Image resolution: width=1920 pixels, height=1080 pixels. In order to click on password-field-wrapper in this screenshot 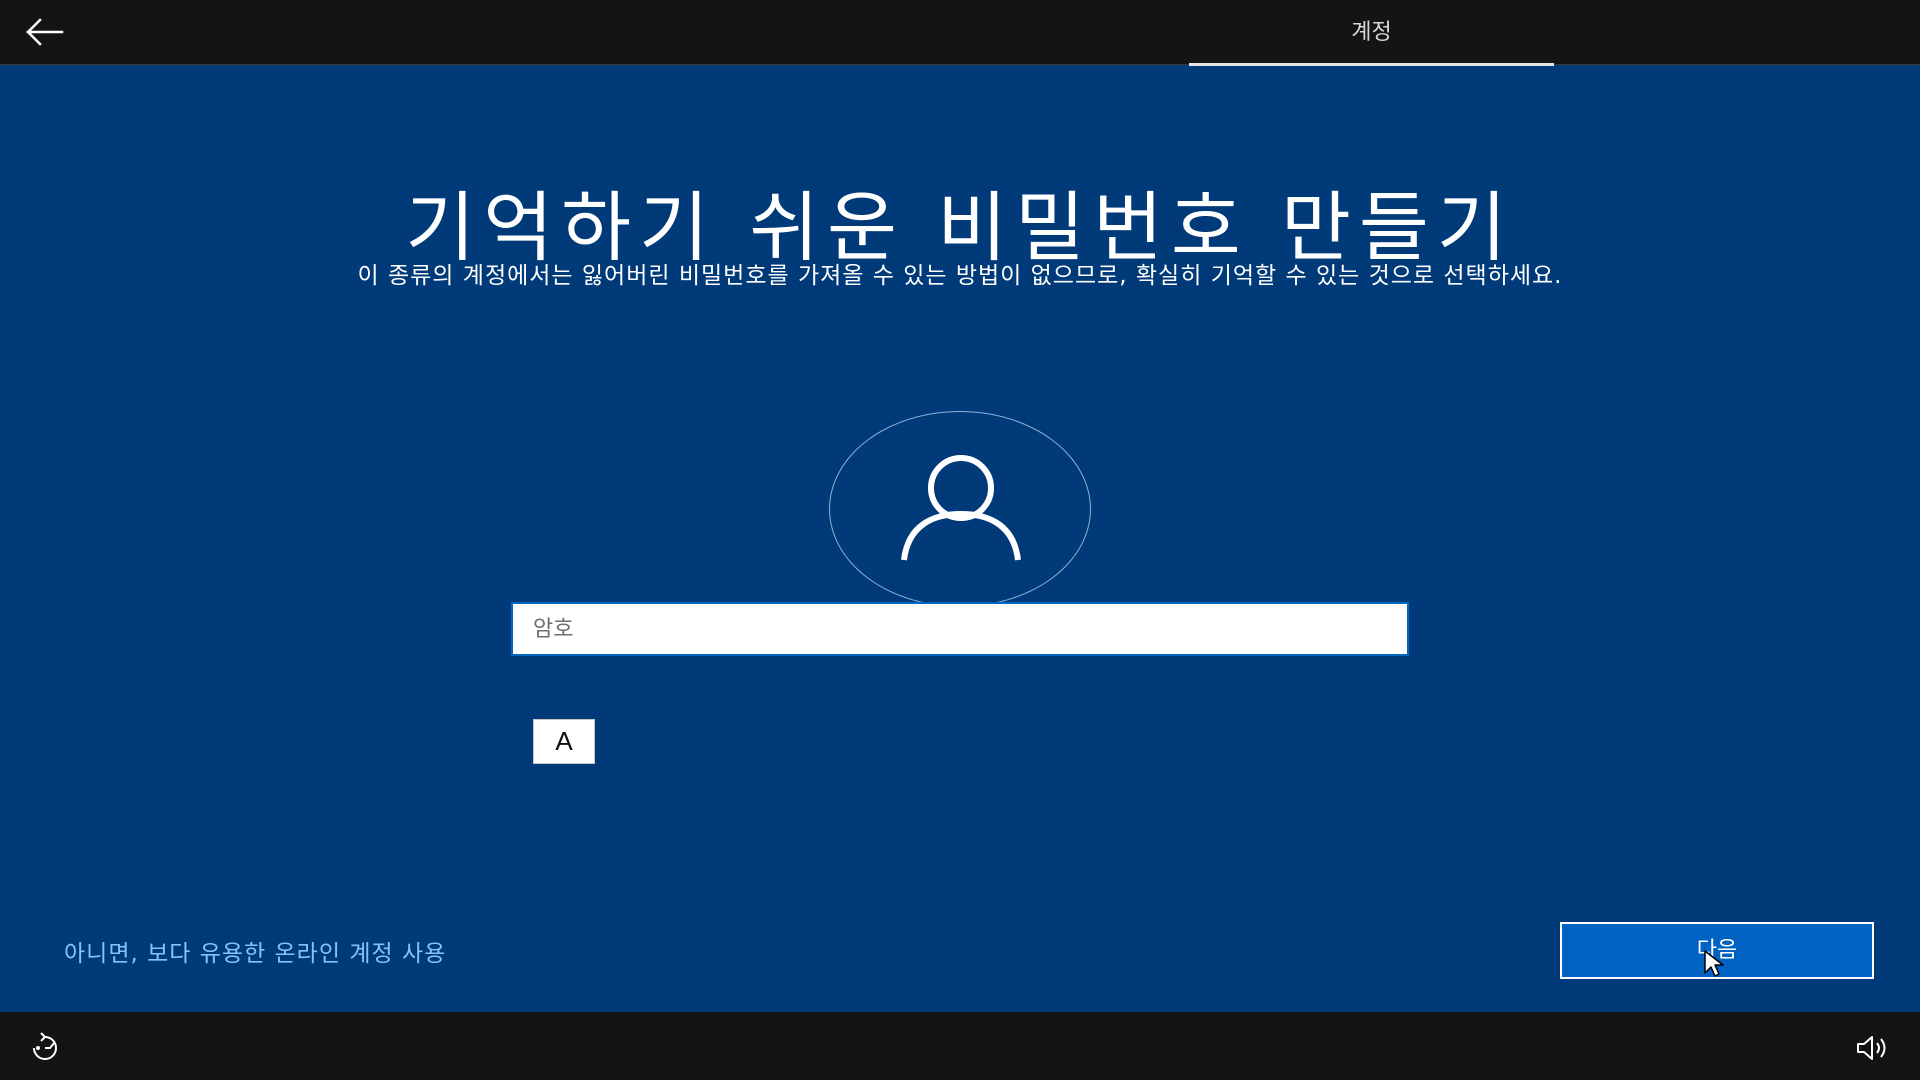, I will do `click(960, 629)`.